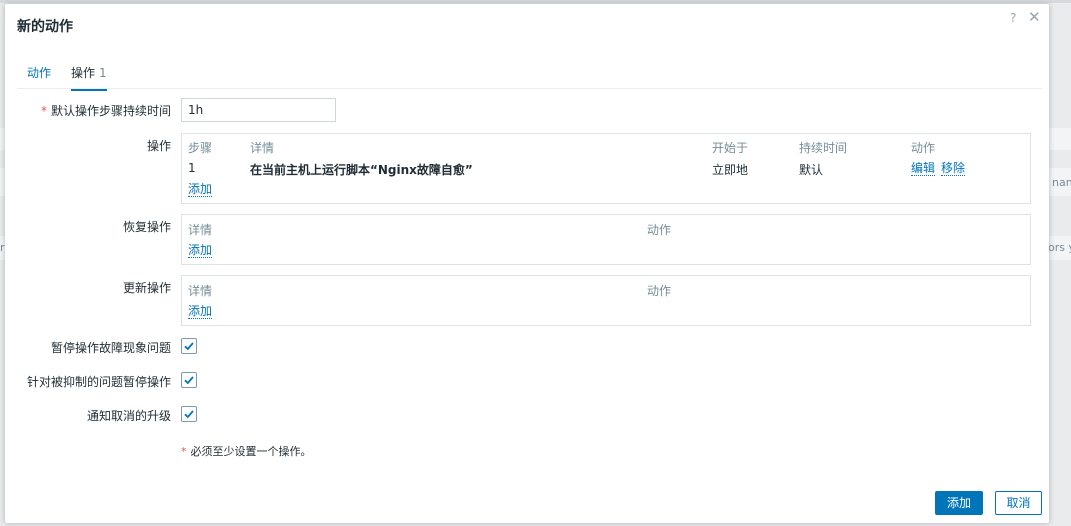  I want to click on background-text-fragment: ors y, so click(1059, 247).